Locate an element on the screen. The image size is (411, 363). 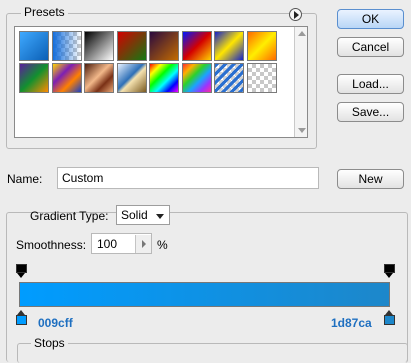
opacity-stop-left-body is located at coordinates (21, 268).